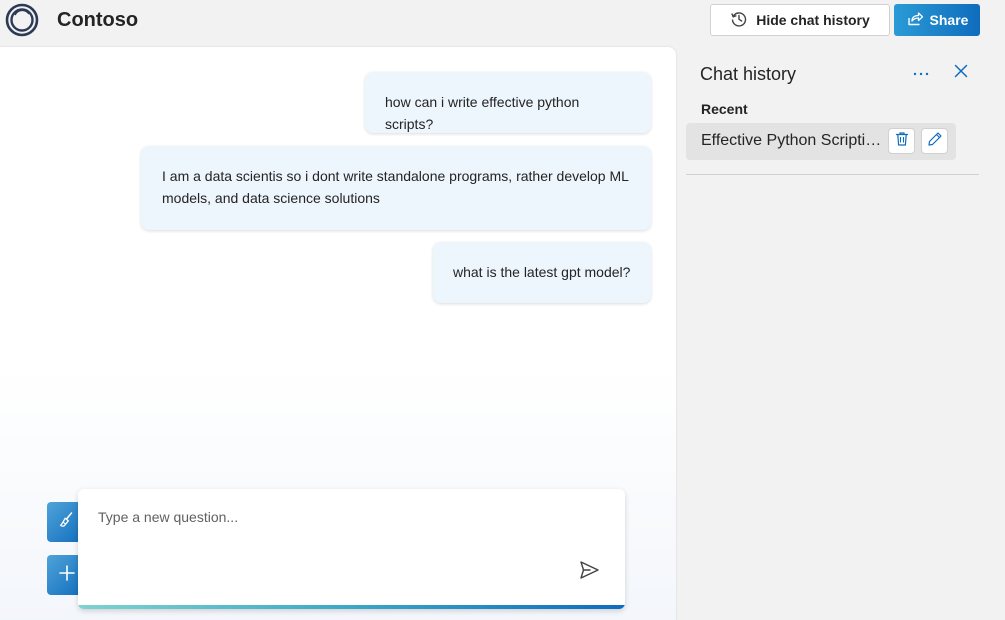 The image size is (1005, 620). Describe the element at coordinates (502, 22) in the screenshot. I see `app-header: Contoso Hide chat history Share` at that location.